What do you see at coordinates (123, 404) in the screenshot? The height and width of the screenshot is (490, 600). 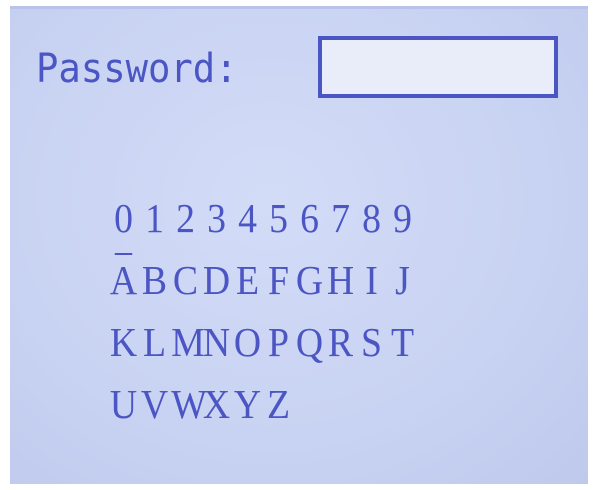 I see `key-u: U` at bounding box center [123, 404].